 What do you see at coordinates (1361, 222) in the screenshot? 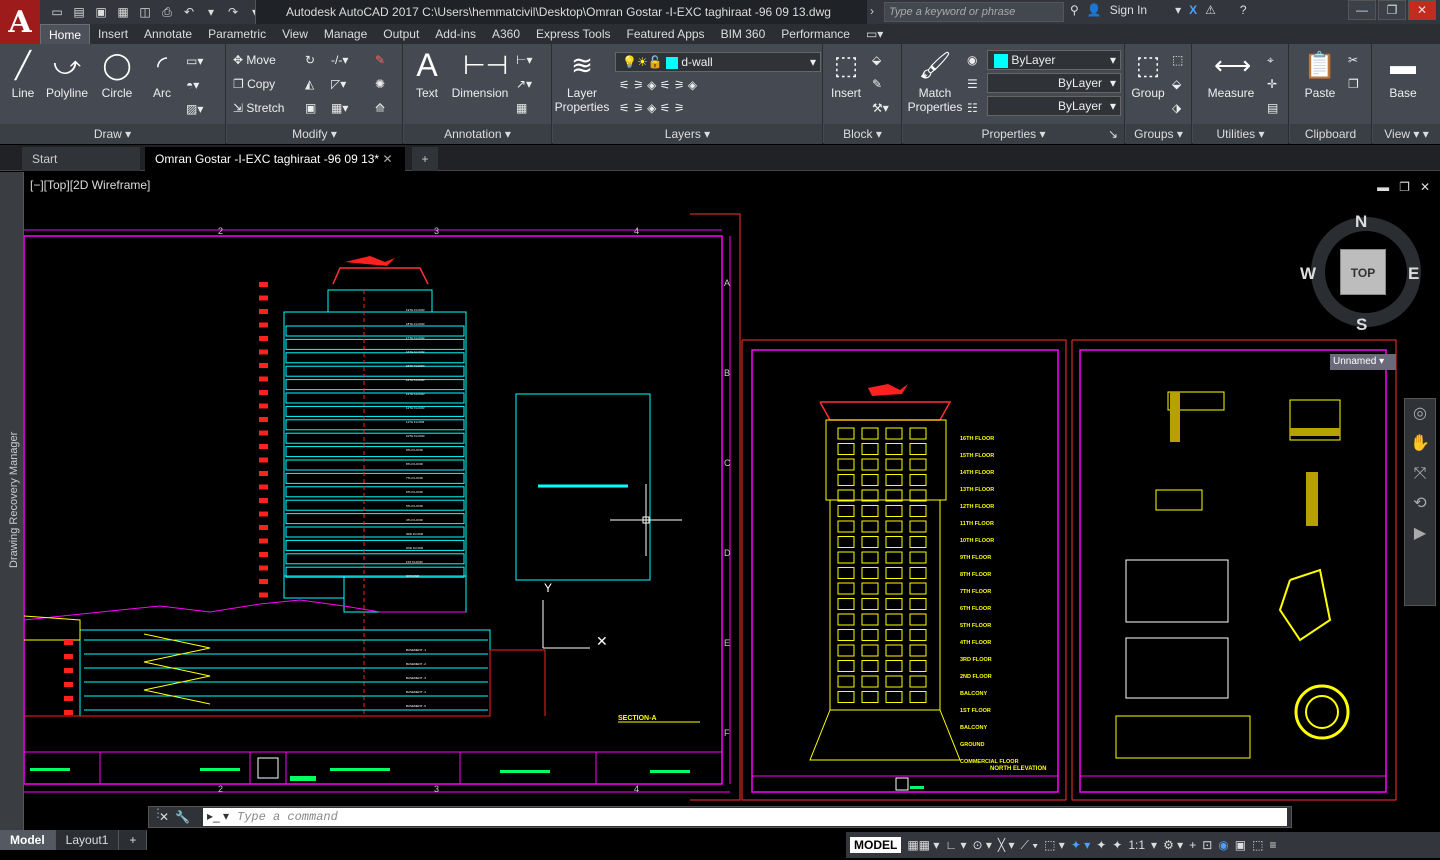
I see `compass-north: N` at bounding box center [1361, 222].